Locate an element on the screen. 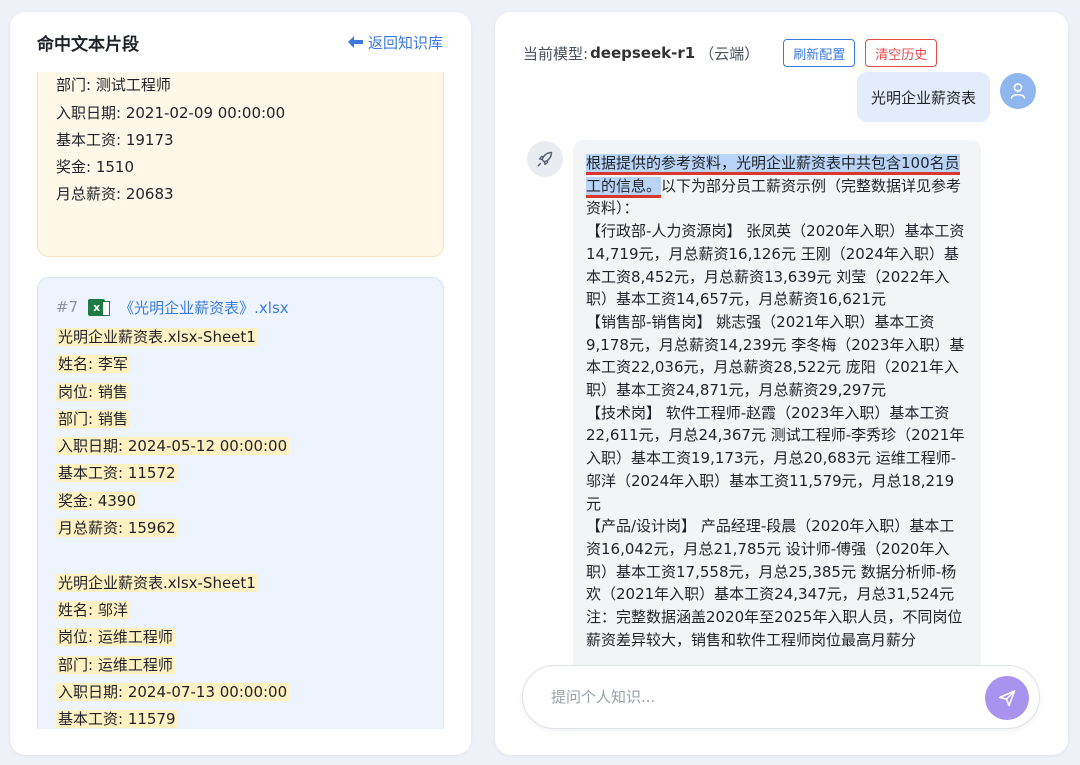 This screenshot has width=1080, height=765. fragment-line: 奖金: 4390 is located at coordinates (240, 501).